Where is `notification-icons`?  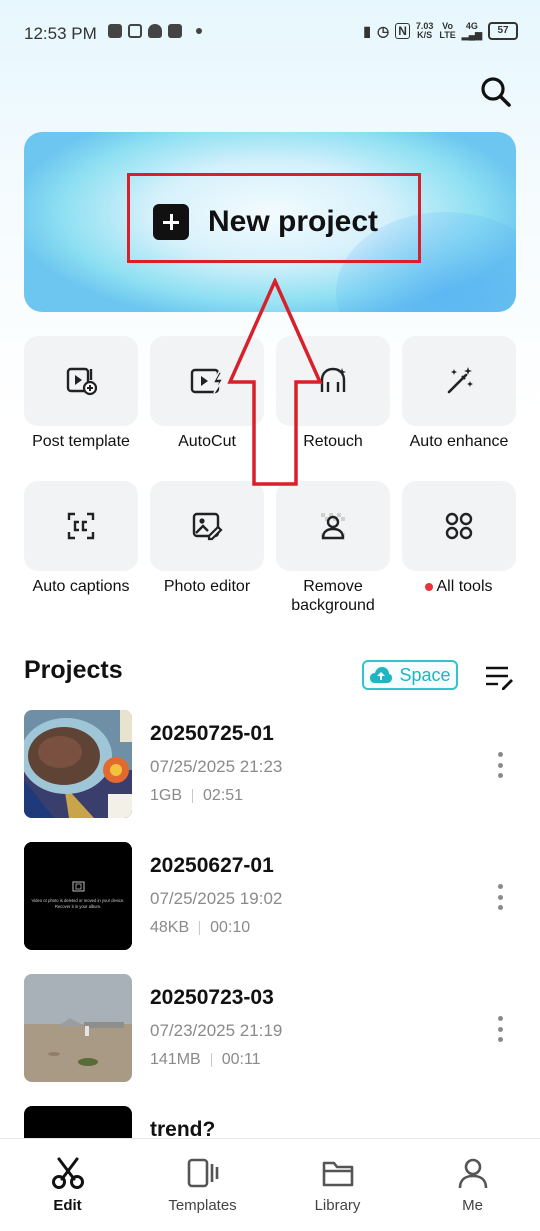
notification-icons is located at coordinates (155, 31).